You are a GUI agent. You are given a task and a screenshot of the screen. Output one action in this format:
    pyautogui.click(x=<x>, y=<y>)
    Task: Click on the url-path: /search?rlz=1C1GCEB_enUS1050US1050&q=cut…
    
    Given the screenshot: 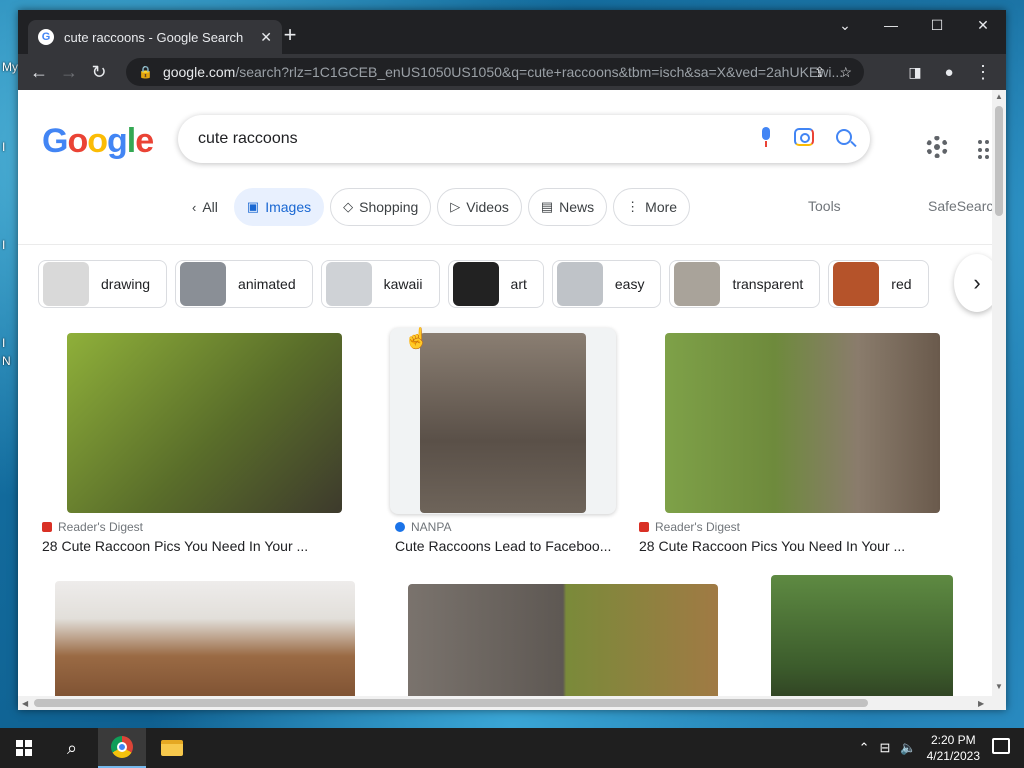 What is the action you would take?
    pyautogui.click(x=539, y=72)
    